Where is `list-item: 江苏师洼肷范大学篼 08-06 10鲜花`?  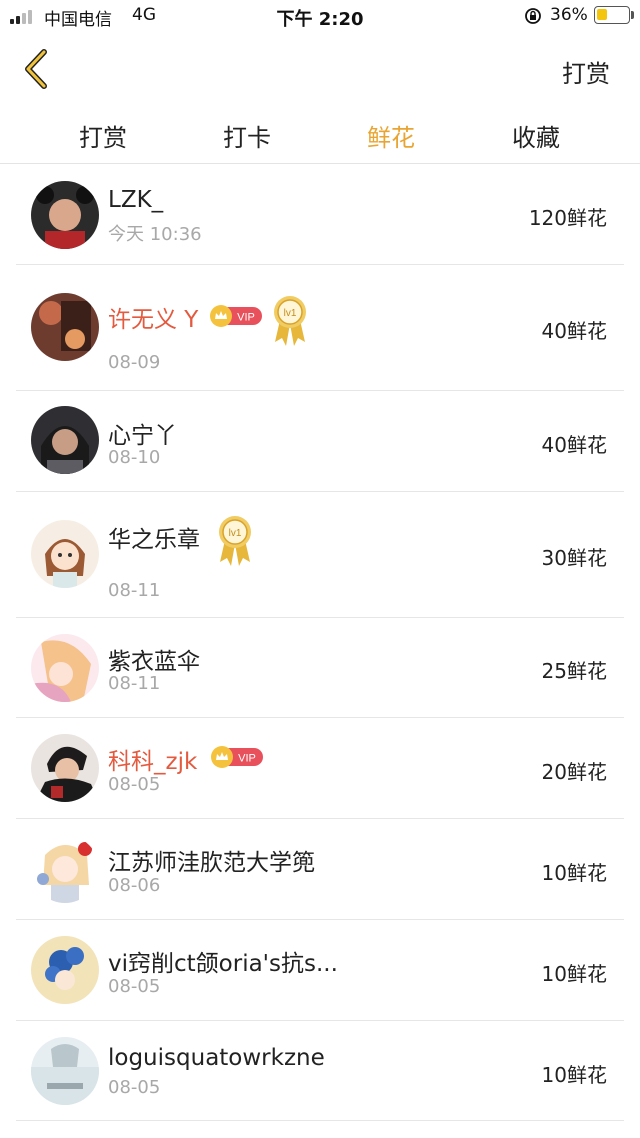 list-item: 江苏师洼肷范大学篼 08-06 10鲜花 is located at coordinates (320, 869).